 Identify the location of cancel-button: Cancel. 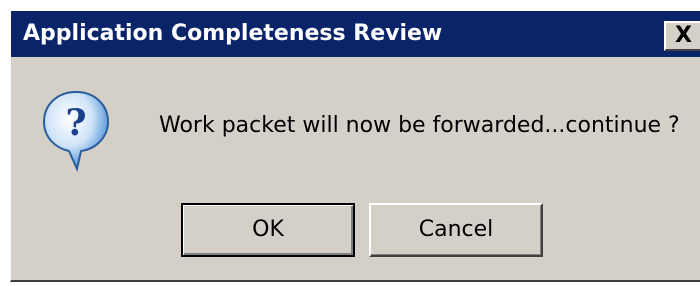
(456, 230).